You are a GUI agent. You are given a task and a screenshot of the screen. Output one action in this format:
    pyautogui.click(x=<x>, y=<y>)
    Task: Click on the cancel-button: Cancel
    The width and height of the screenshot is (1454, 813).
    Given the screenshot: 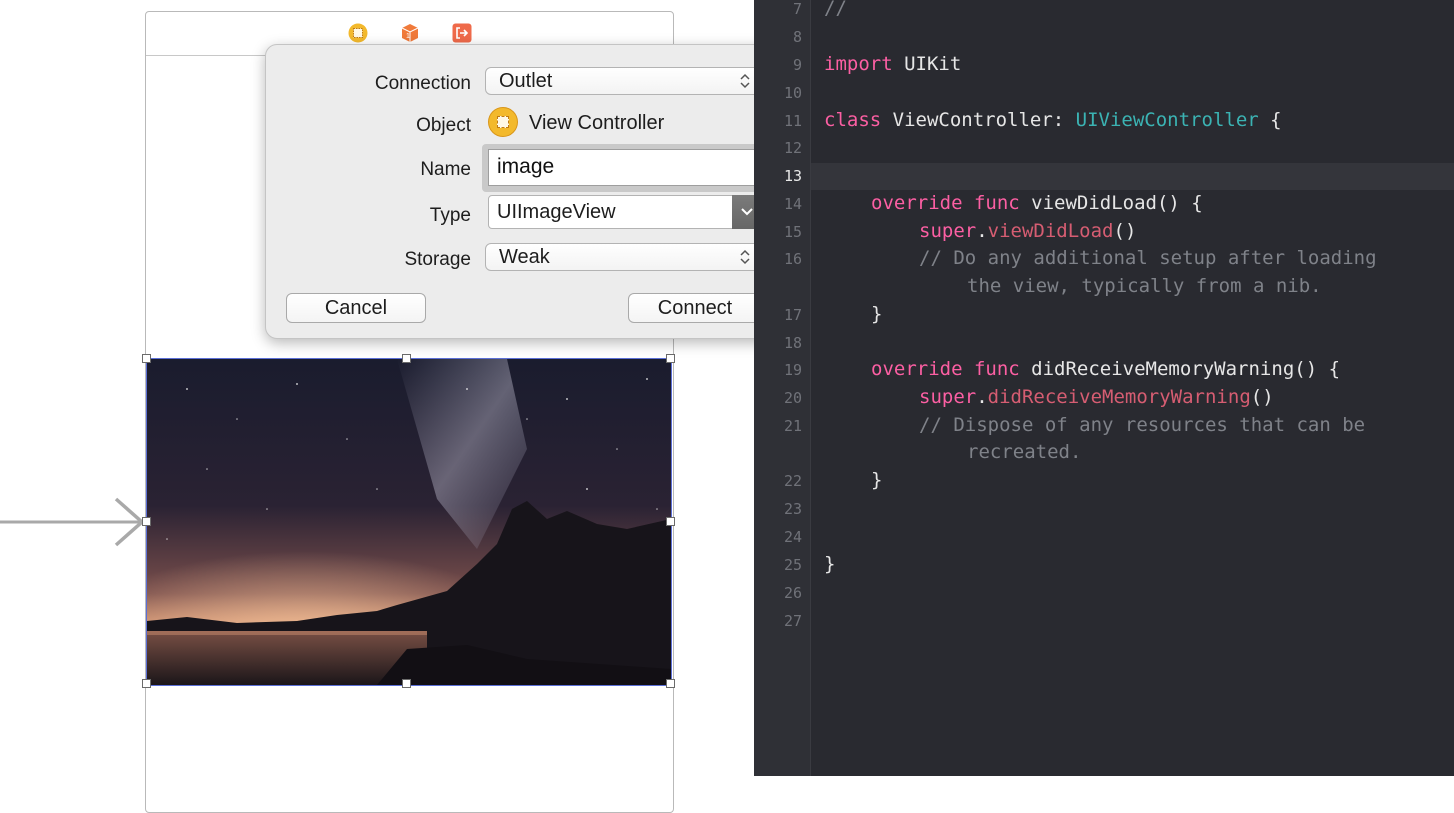 What is the action you would take?
    pyautogui.click(x=356, y=308)
    